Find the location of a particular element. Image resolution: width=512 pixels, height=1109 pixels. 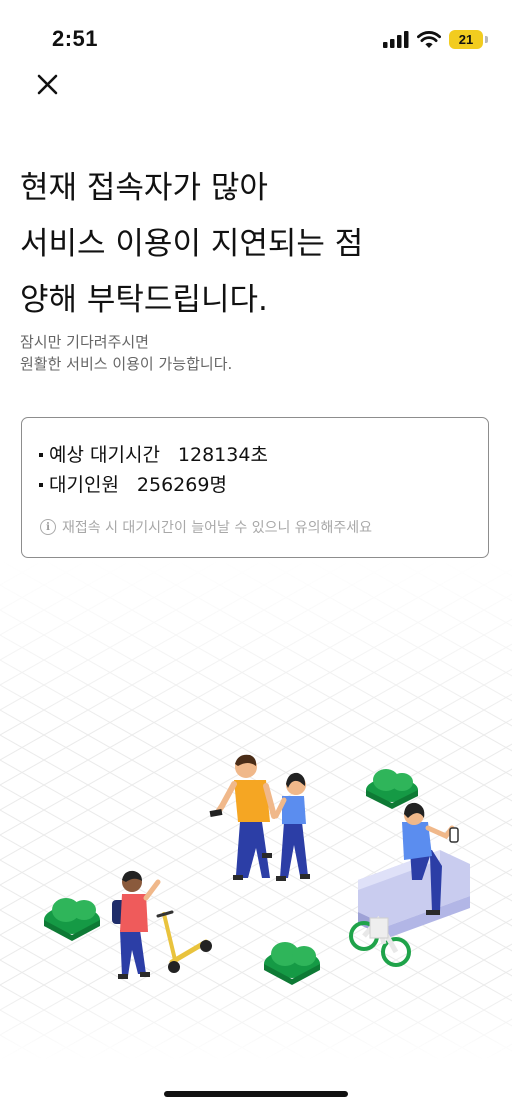

info-icon: i is located at coordinates (48, 527).